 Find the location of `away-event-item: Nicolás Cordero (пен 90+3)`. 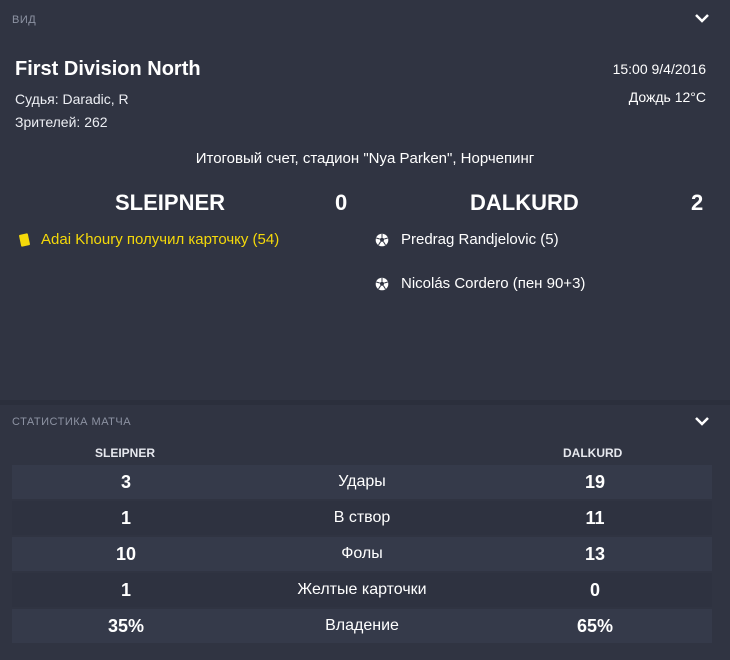

away-event-item: Nicolás Cordero (пен 90+3) is located at coordinates (480, 283).